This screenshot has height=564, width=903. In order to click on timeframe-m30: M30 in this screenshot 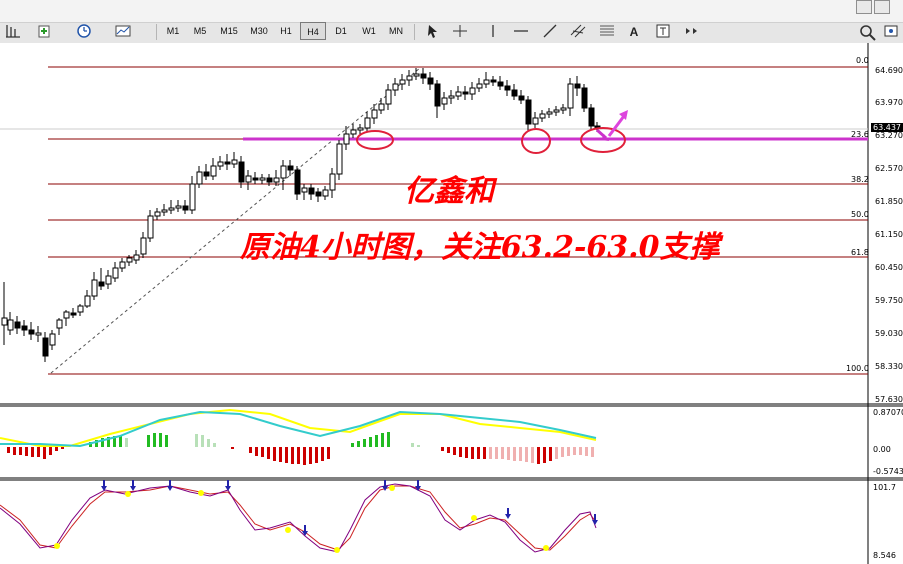, I will do `click(259, 31)`.